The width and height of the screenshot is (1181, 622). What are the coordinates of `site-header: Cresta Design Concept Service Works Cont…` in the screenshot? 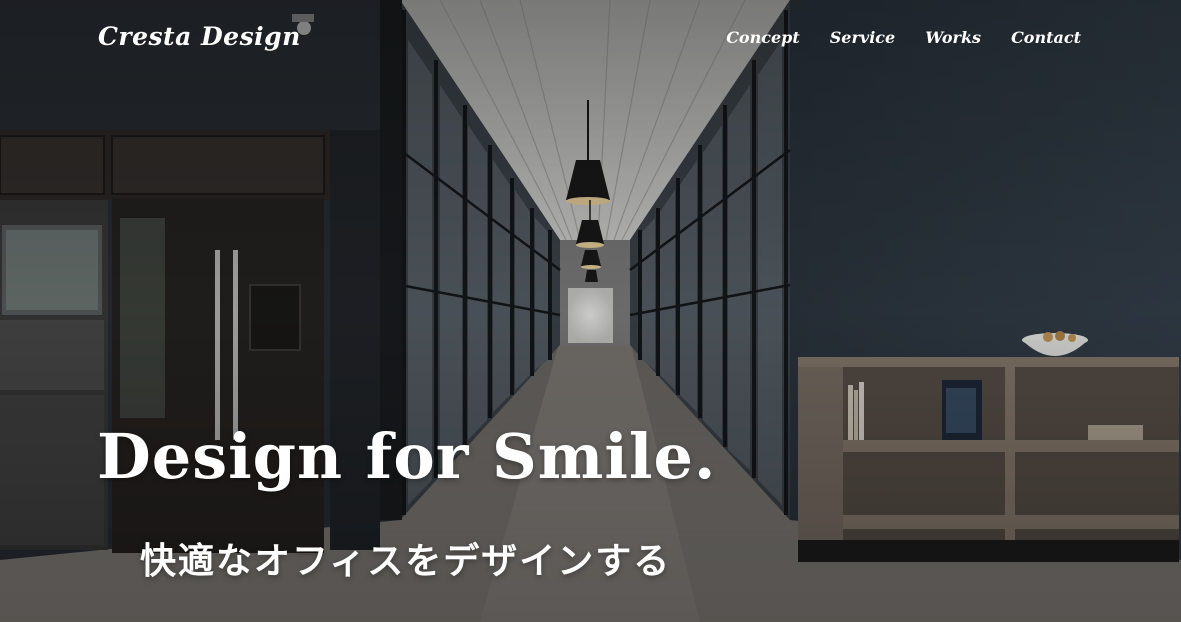 It's located at (590, 40).